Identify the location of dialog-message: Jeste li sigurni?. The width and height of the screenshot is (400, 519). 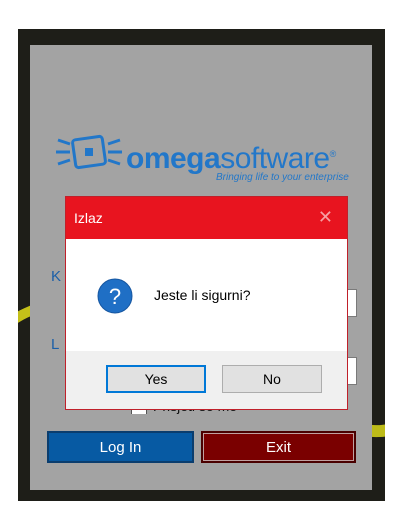
(202, 295).